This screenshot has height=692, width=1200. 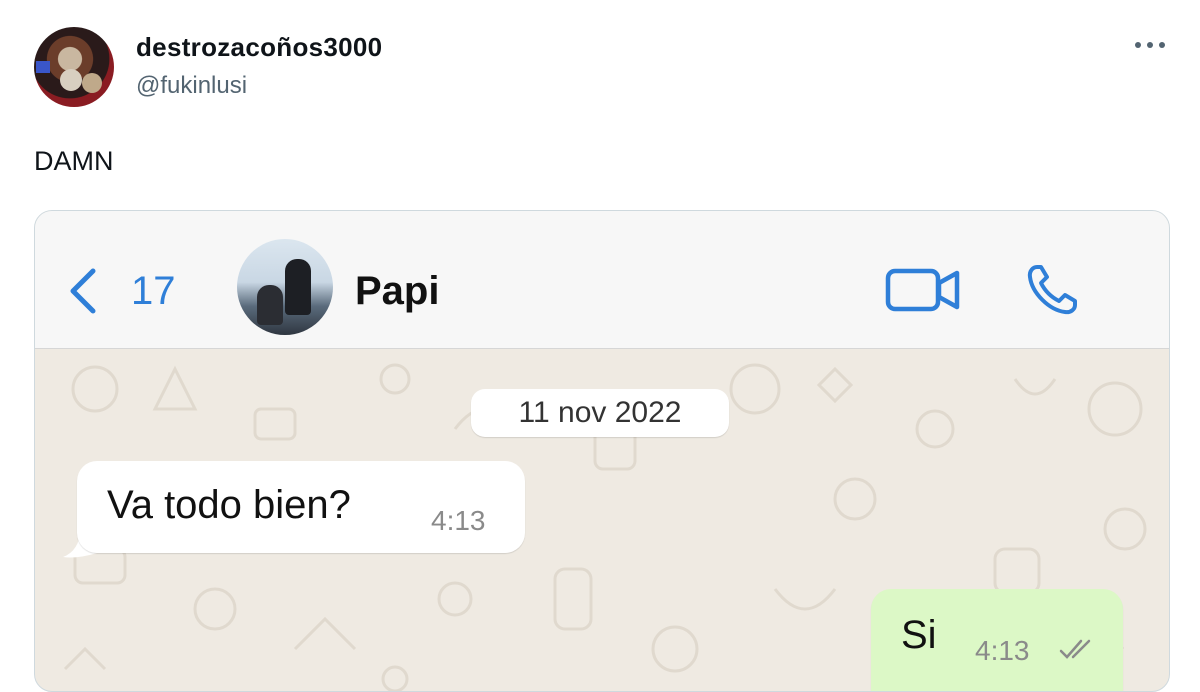 I want to click on more-horizontal-icon, so click(x=1150, y=45).